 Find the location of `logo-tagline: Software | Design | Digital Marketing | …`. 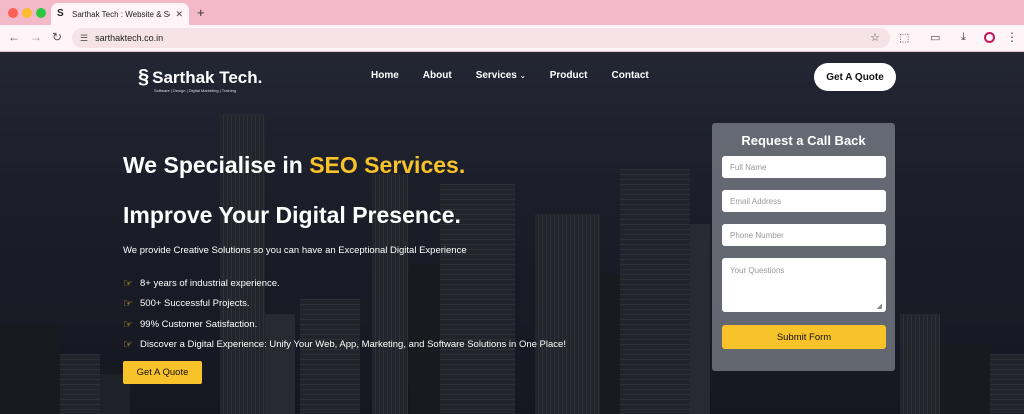

logo-tagline: Software | Design | Digital Marketing | … is located at coordinates (195, 90).